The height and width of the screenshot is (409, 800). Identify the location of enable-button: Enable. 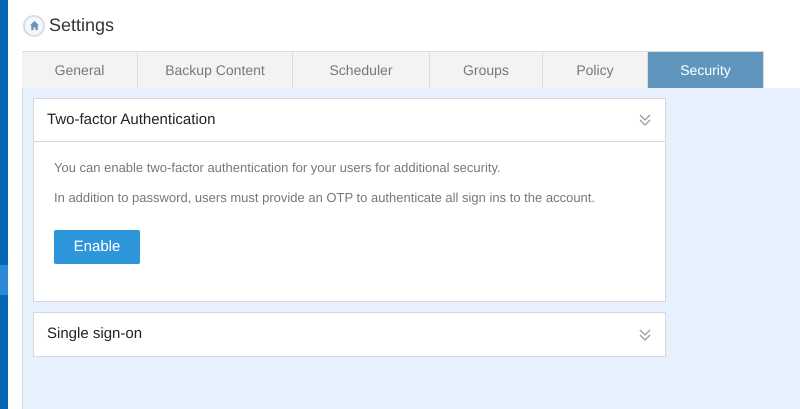
(97, 247).